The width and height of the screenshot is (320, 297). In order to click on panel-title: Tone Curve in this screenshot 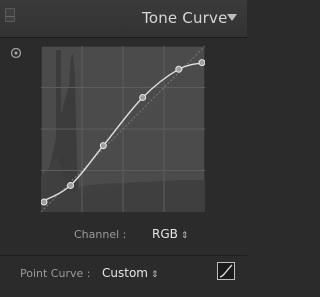, I will do `click(185, 18)`.